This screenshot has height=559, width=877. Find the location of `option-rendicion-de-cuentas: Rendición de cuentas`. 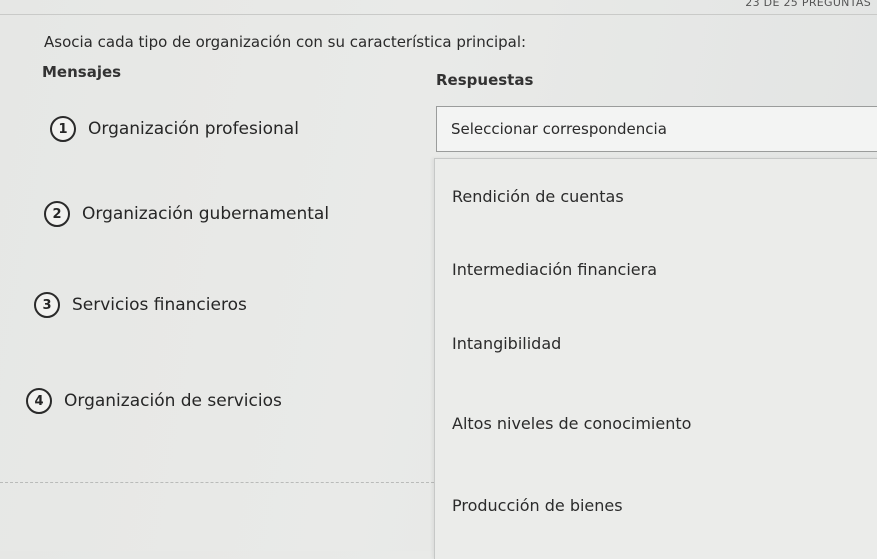

option-rendicion-de-cuentas: Rendición de cuentas is located at coordinates (538, 196).